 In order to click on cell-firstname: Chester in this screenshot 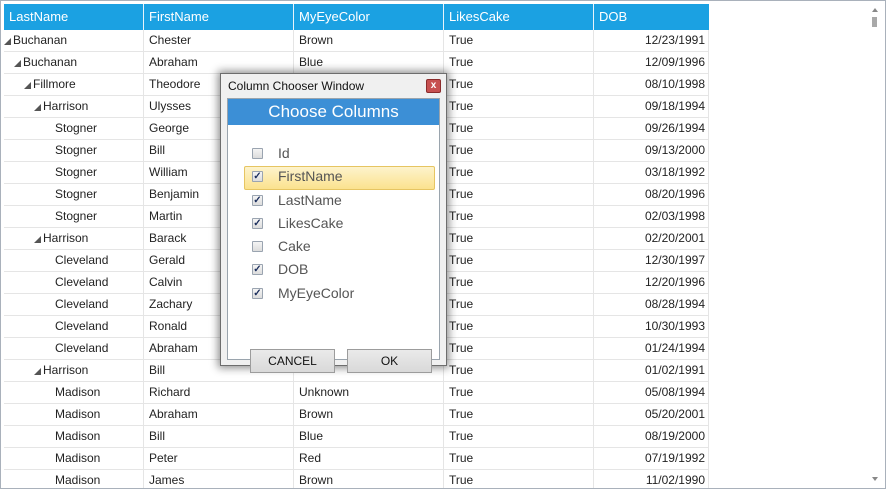, I will do `click(219, 40)`.